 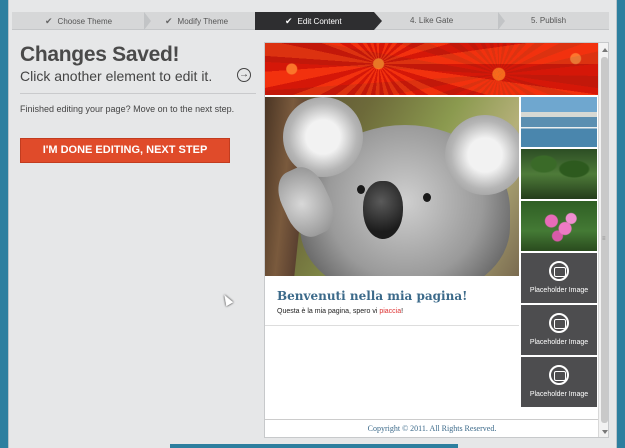 I want to click on placeholder-image-2: Placeholder Image, so click(x=559, y=330).